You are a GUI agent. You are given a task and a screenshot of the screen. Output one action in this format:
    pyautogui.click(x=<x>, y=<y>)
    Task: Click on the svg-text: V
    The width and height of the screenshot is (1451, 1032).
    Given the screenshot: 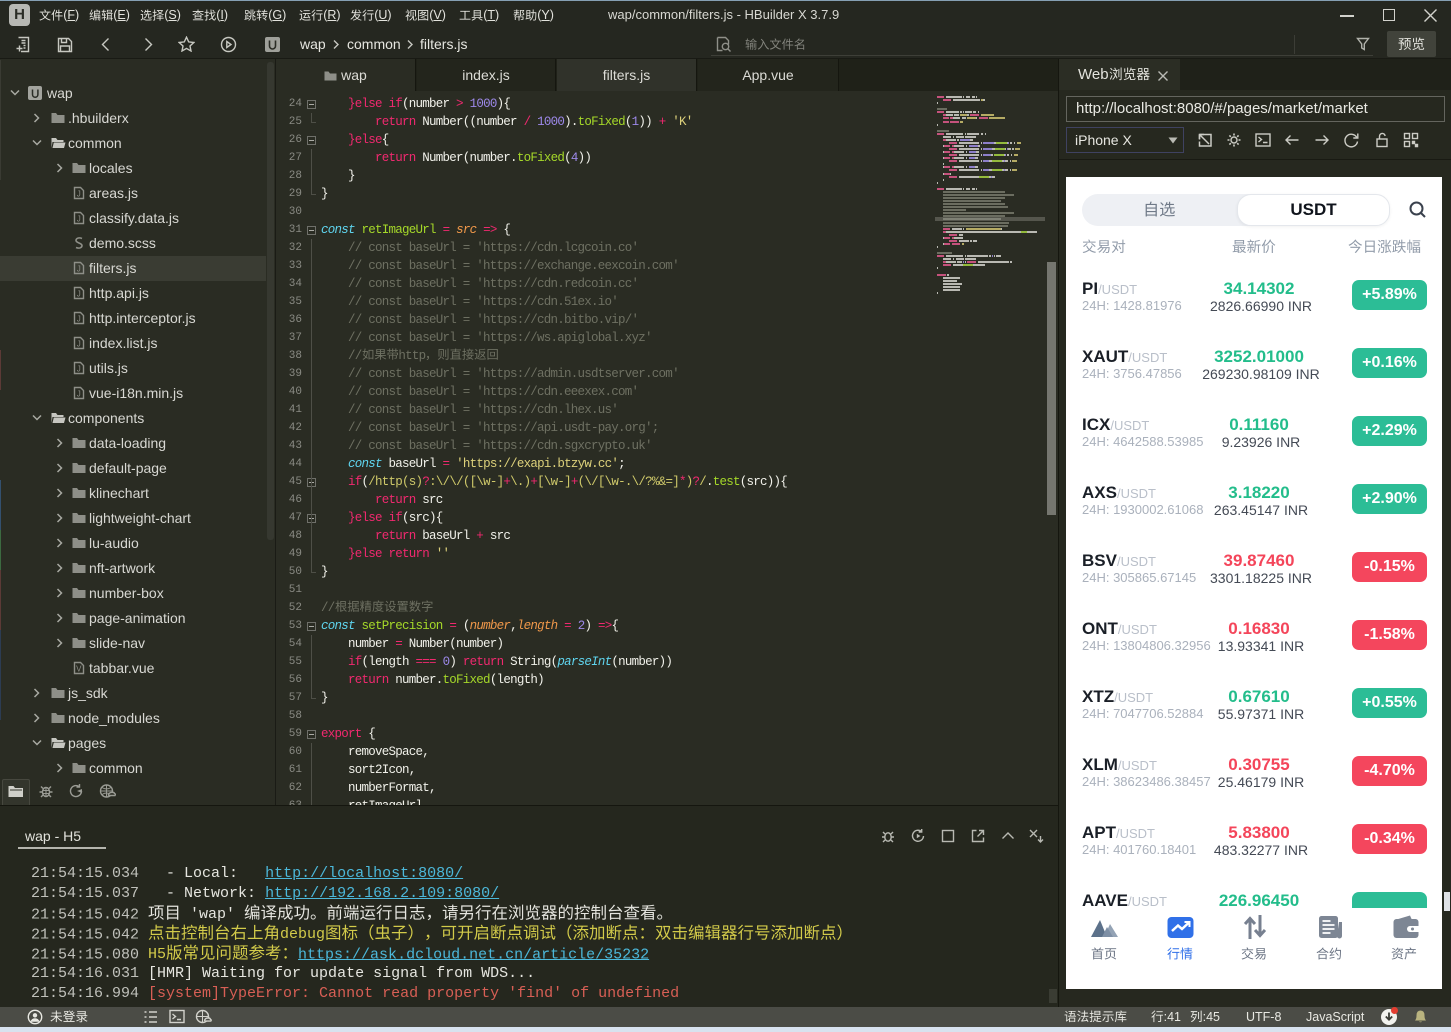 What is the action you would take?
    pyautogui.click(x=79, y=669)
    